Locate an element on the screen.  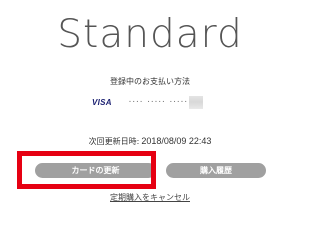
purchase-history-button: 購入履歴 is located at coordinates (216, 170).